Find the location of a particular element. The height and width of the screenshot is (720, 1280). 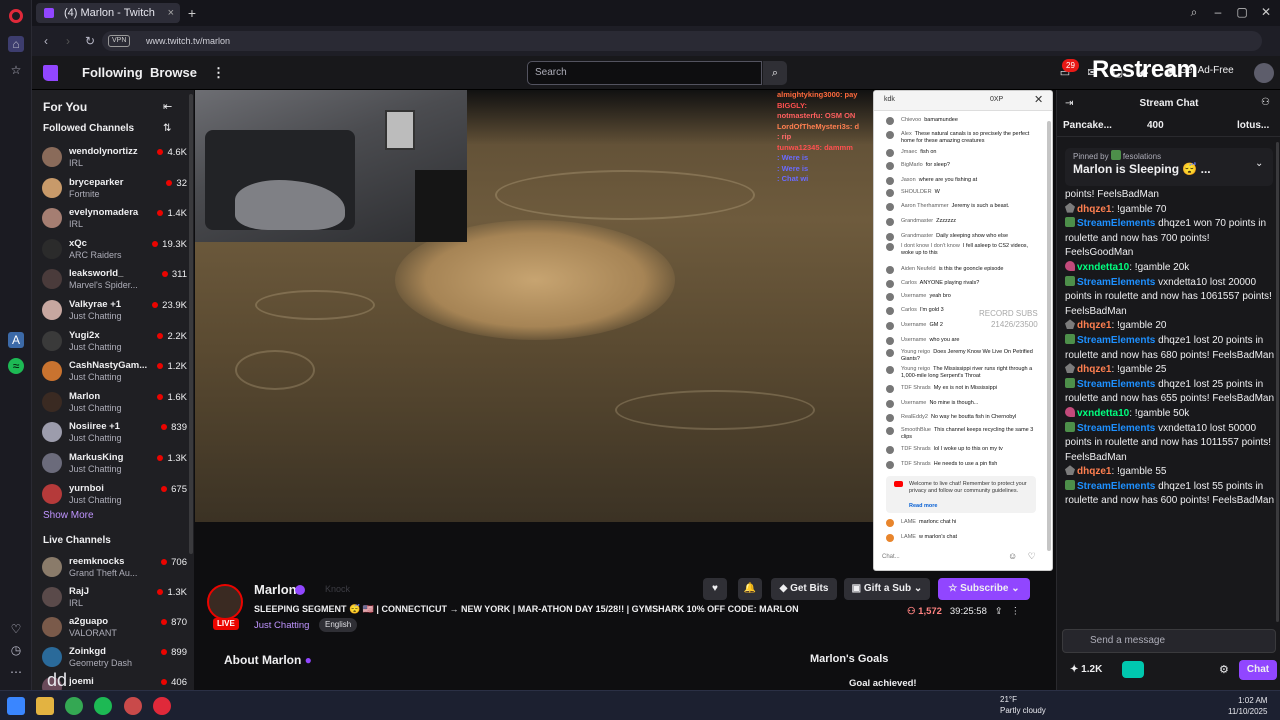

streamer-name: Marlon is located at coordinates (275, 589).